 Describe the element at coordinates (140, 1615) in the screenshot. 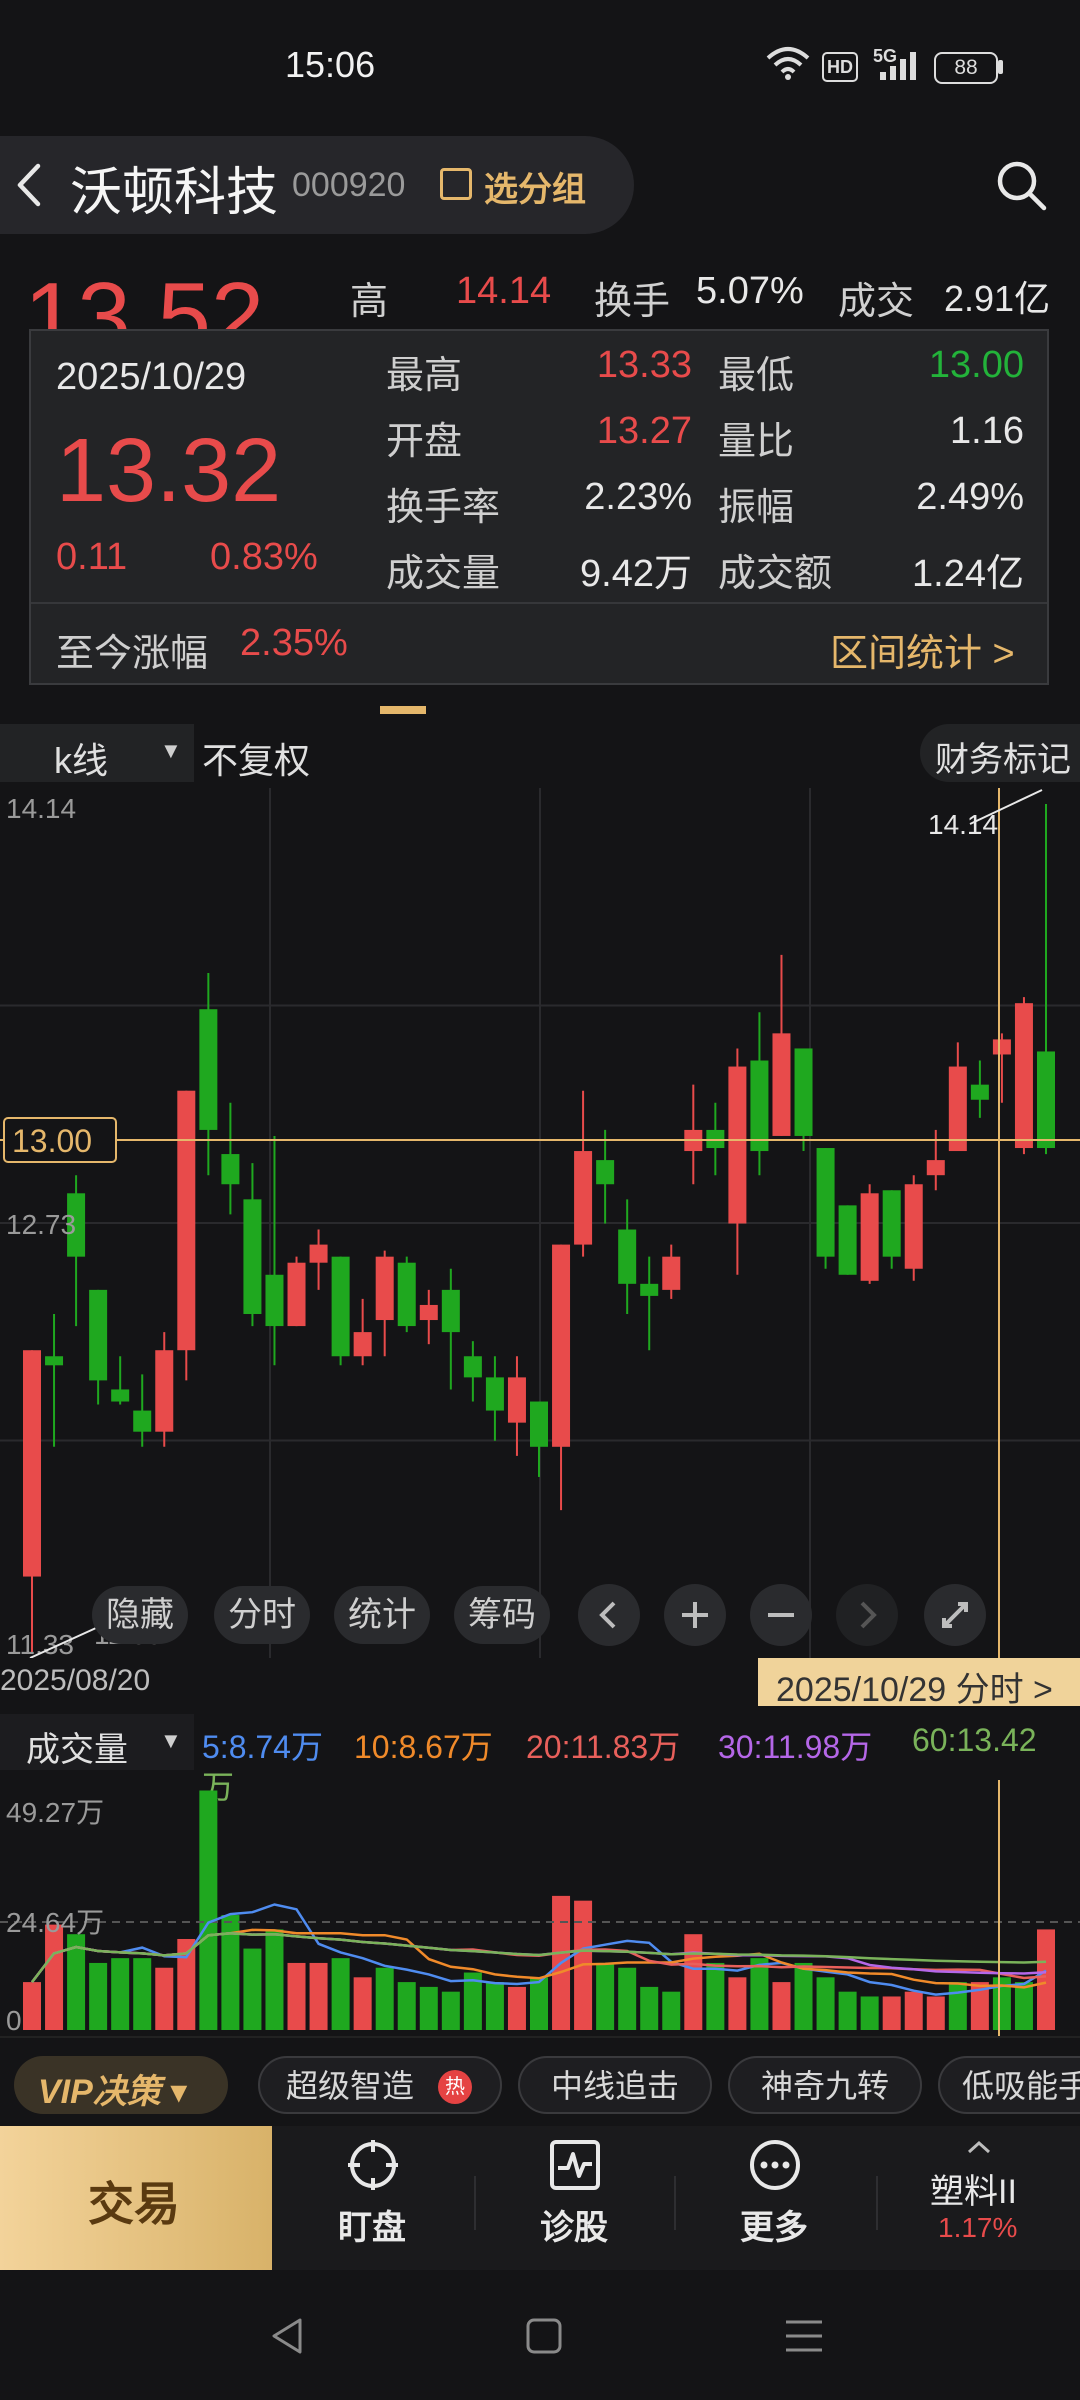

I see `hide-button: 隐藏` at that location.